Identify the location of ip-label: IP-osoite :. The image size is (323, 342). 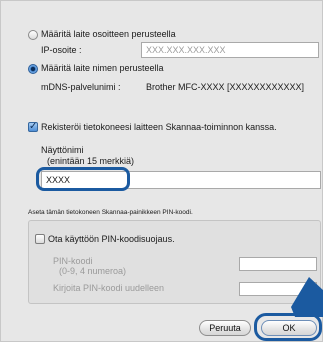
(61, 50).